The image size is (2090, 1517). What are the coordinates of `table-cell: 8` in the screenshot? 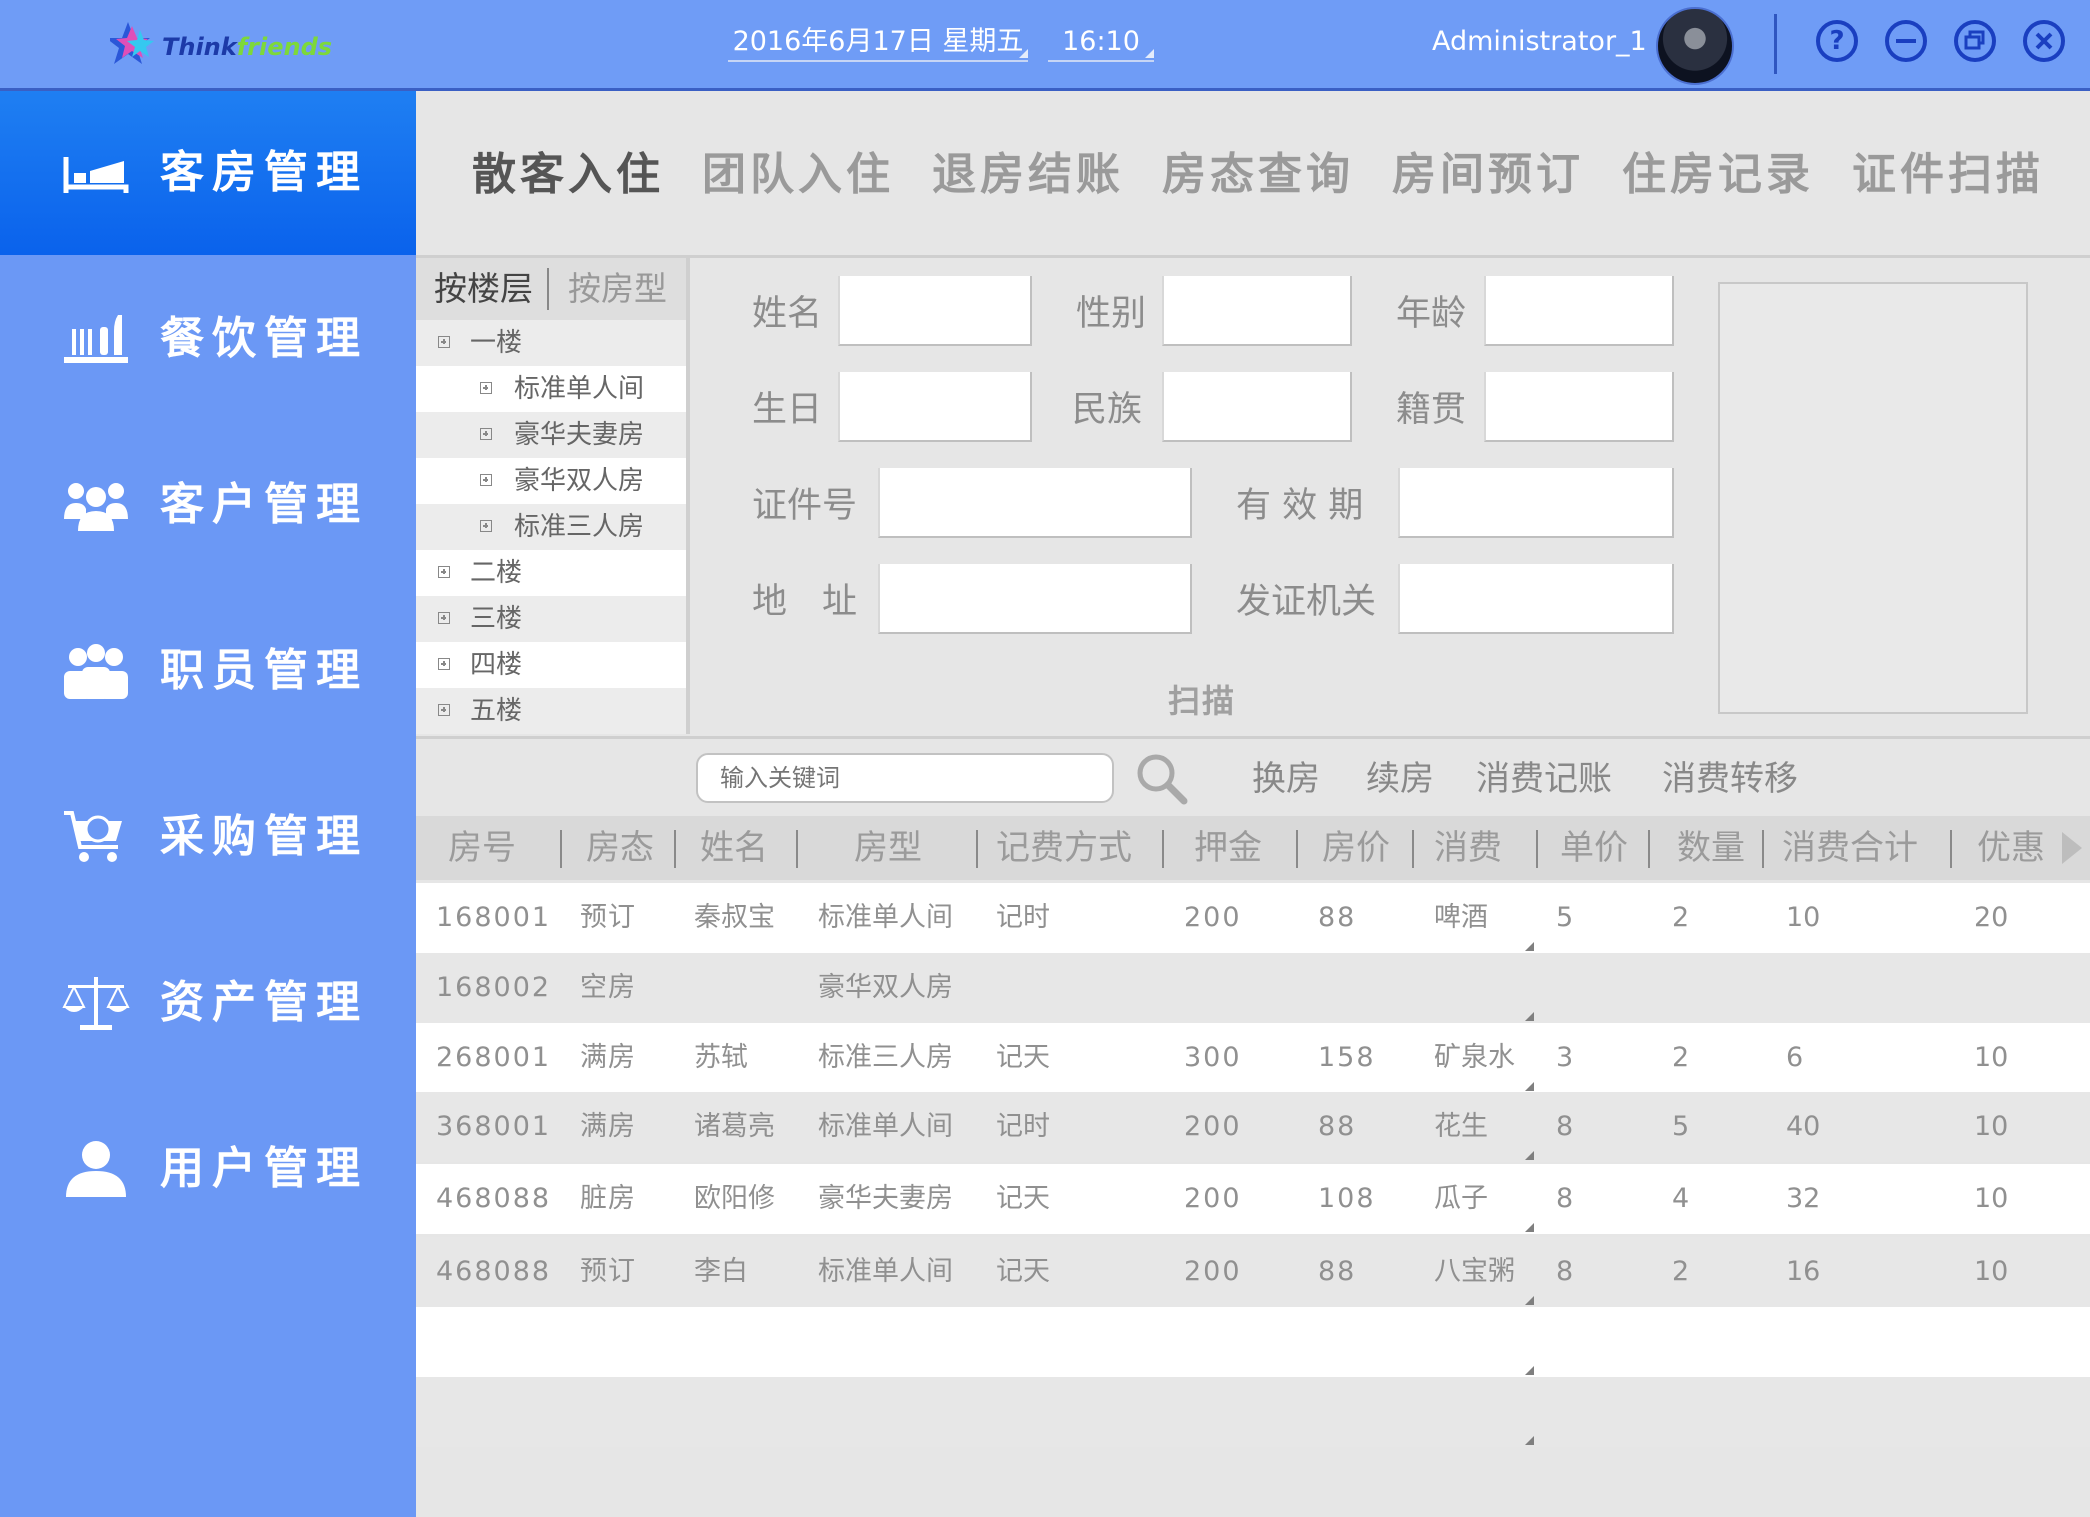 It's located at (1565, 1271).